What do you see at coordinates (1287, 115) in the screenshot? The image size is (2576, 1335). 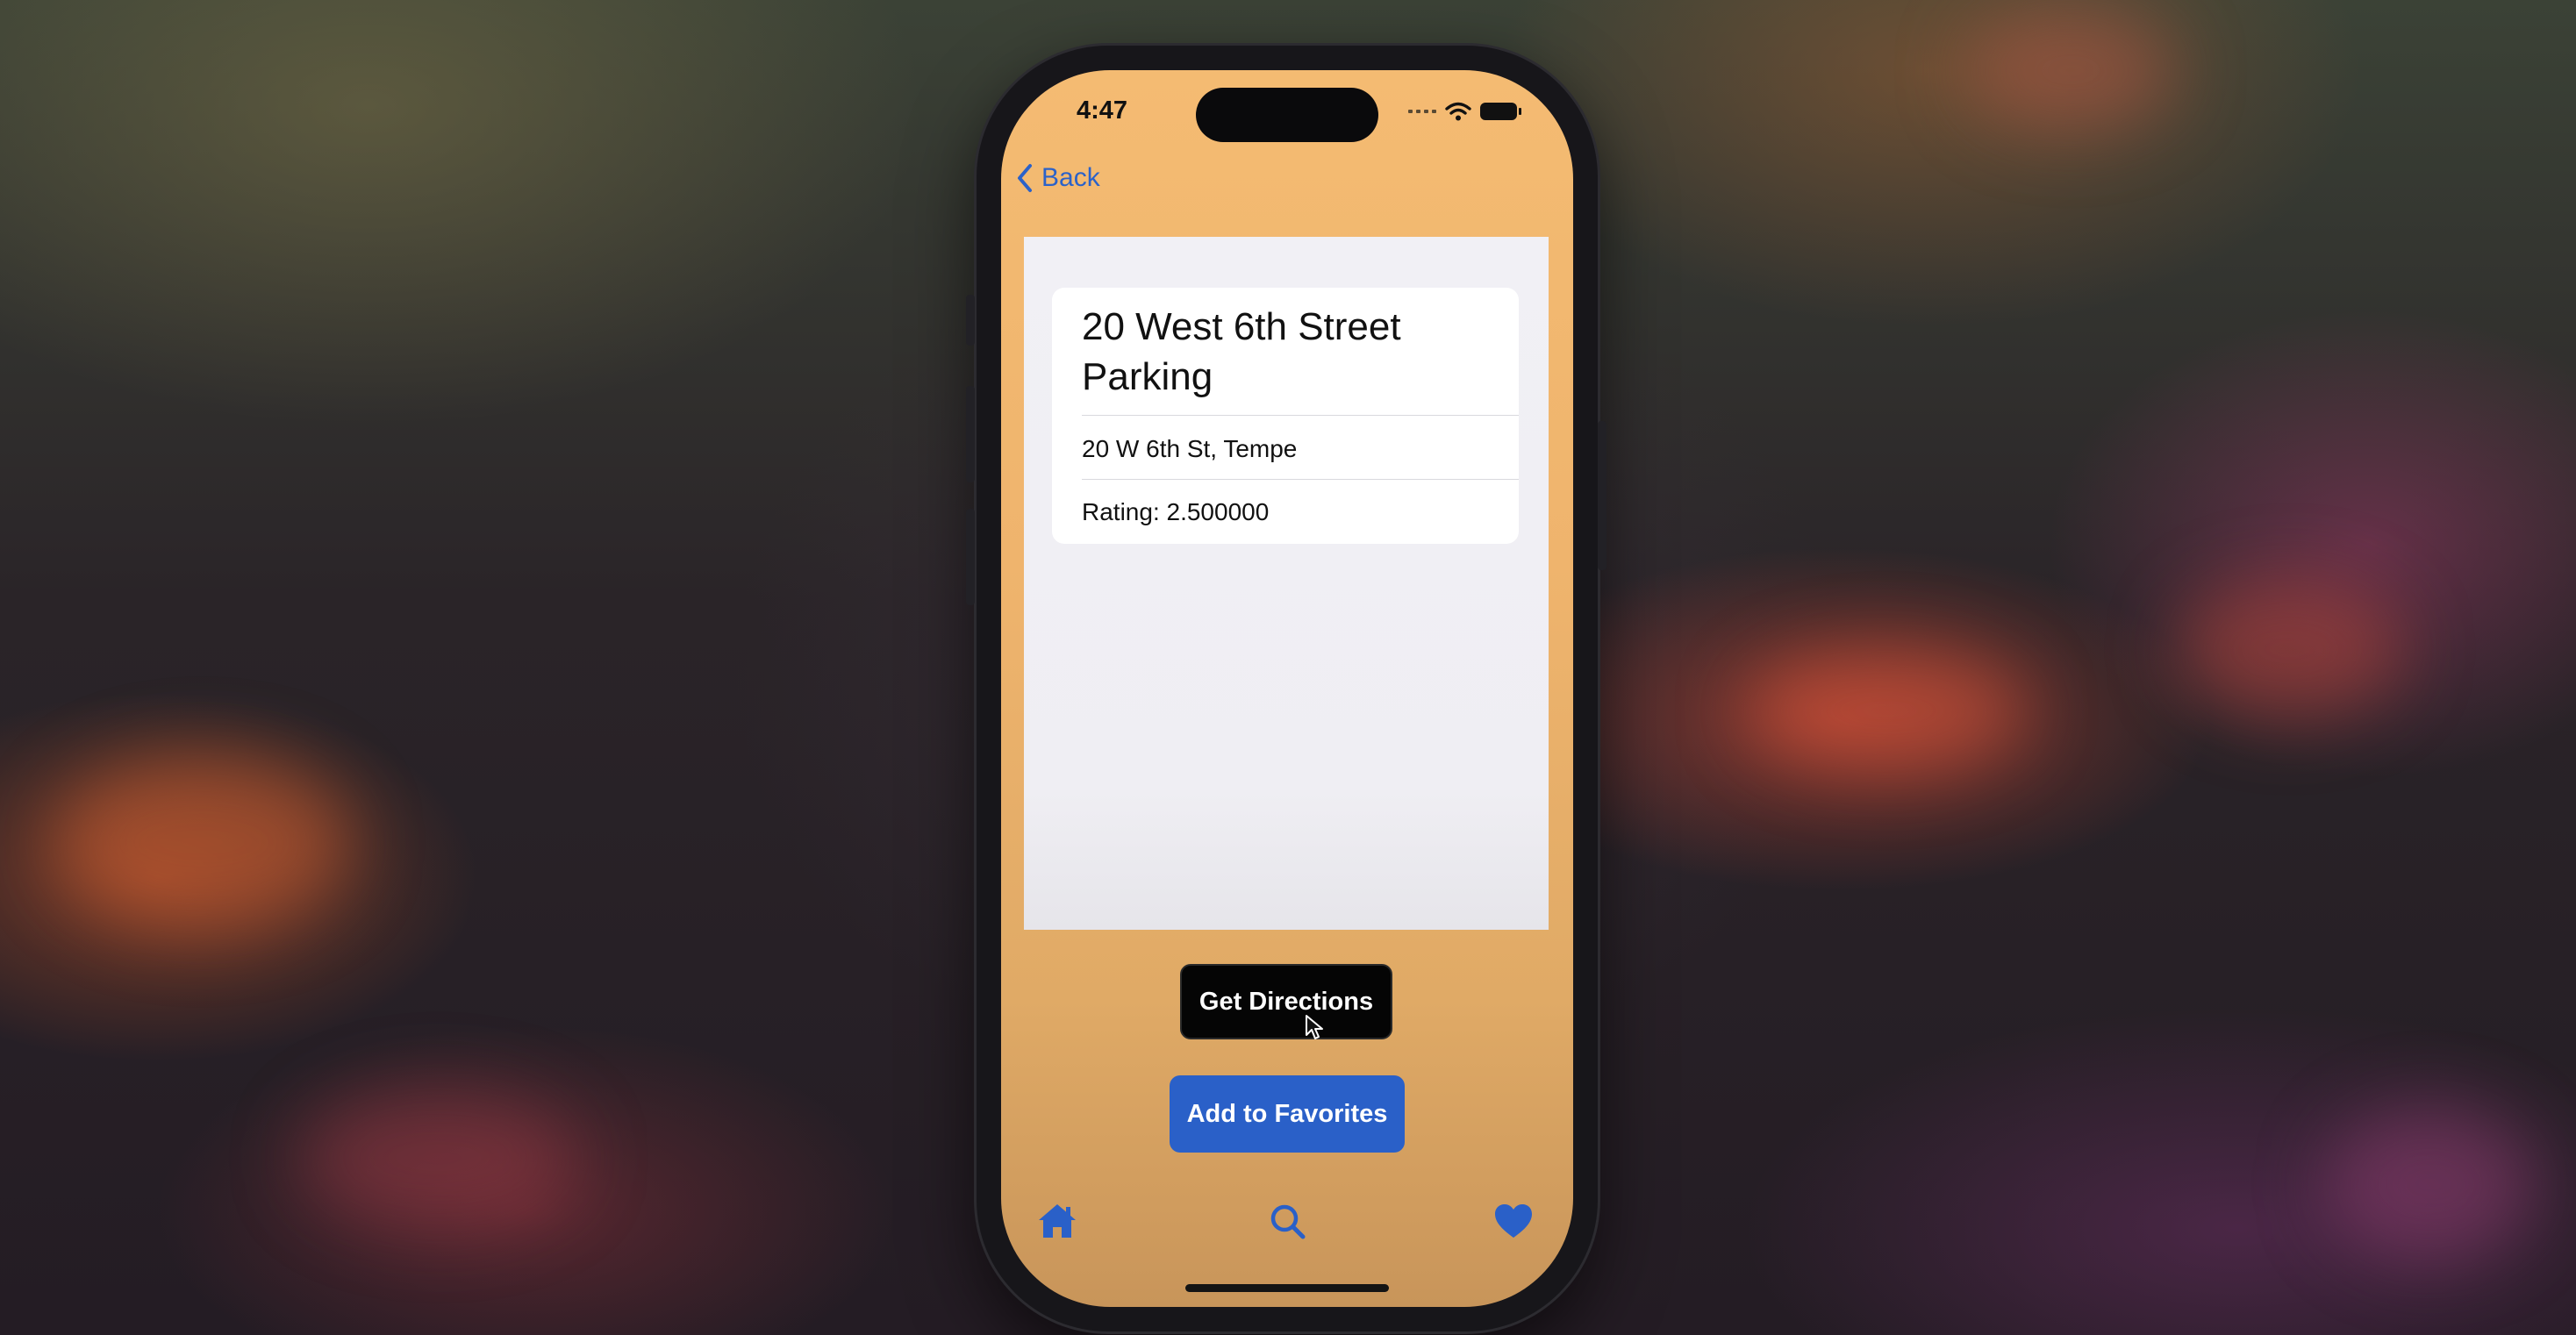 I see `dynamic-island` at bounding box center [1287, 115].